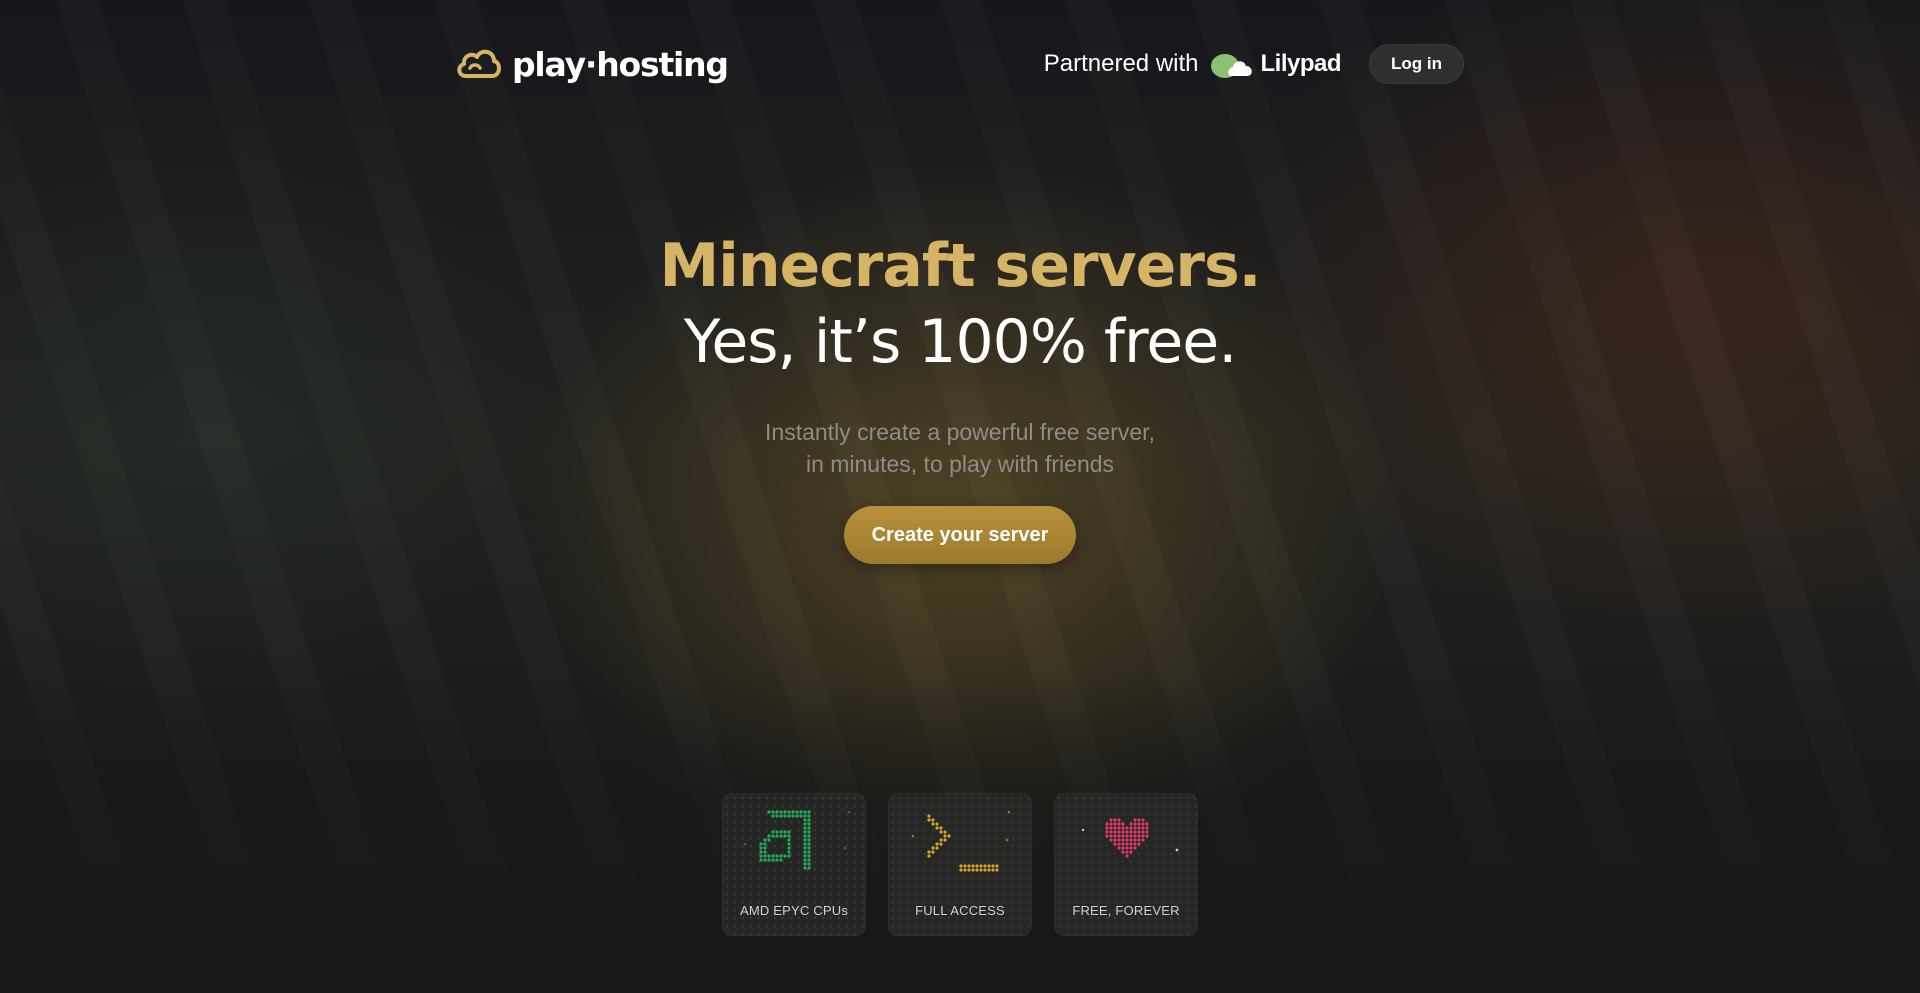 This screenshot has width=1920, height=993. What do you see at coordinates (960, 342) in the screenshot?
I see `hero-title-line2: Yes, it’s 100% free.` at bounding box center [960, 342].